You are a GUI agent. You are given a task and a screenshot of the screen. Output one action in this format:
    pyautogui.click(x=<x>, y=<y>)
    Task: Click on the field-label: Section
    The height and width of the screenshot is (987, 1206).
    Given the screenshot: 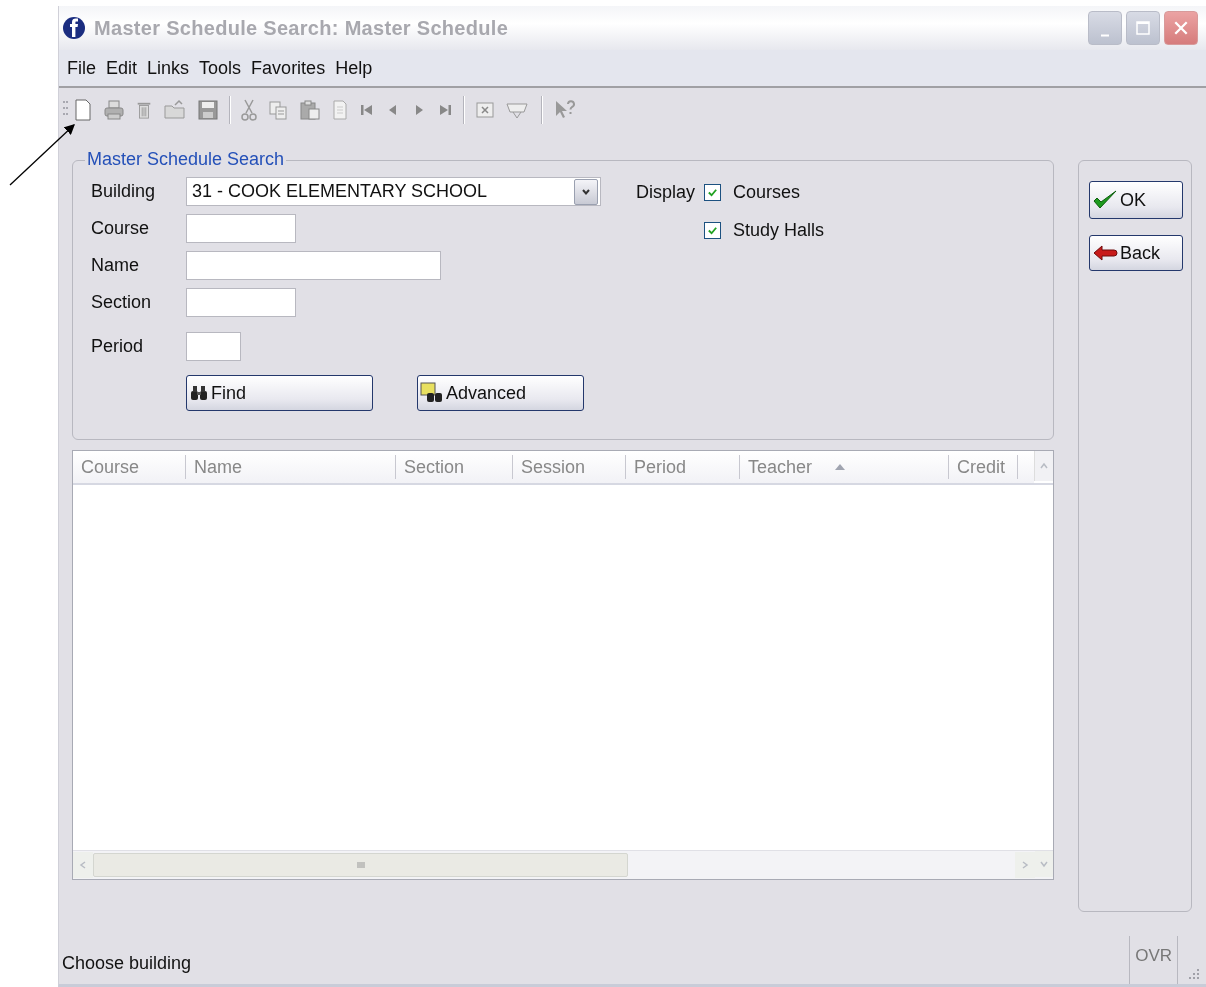 What is the action you would take?
    pyautogui.click(x=122, y=302)
    